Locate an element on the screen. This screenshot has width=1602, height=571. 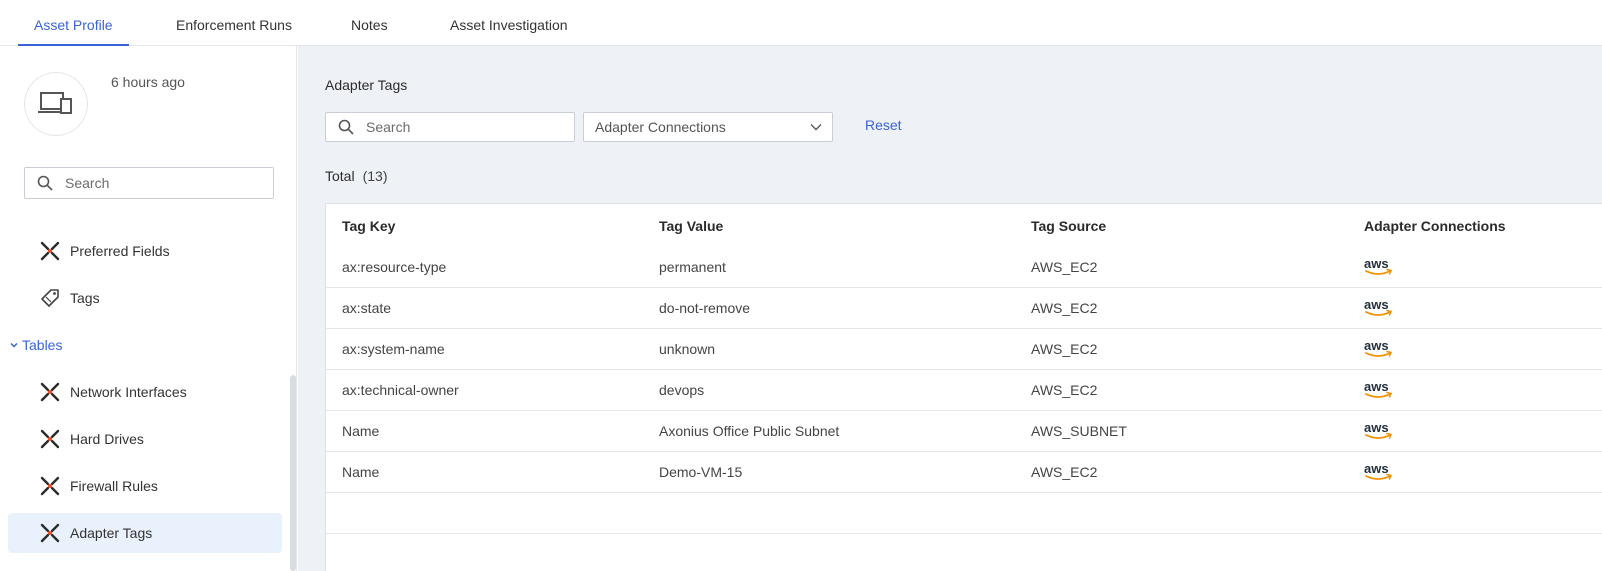
cell-tag-key: ax:state is located at coordinates (367, 308).